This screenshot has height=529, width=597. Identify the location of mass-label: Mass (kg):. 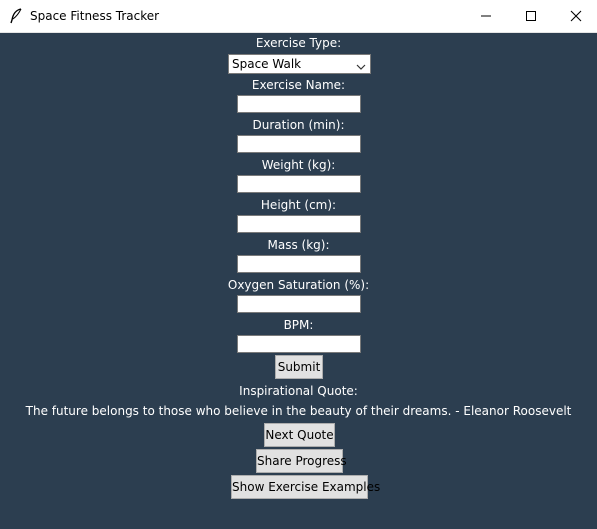
(298, 245).